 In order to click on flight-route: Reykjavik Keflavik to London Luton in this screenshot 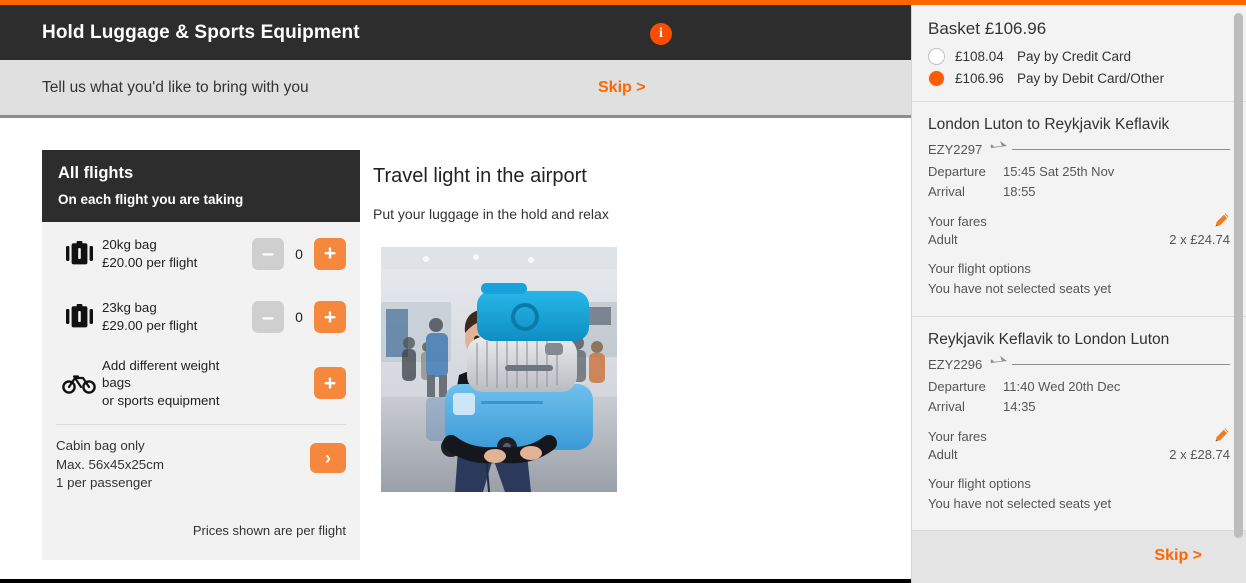, I will do `click(1049, 339)`.